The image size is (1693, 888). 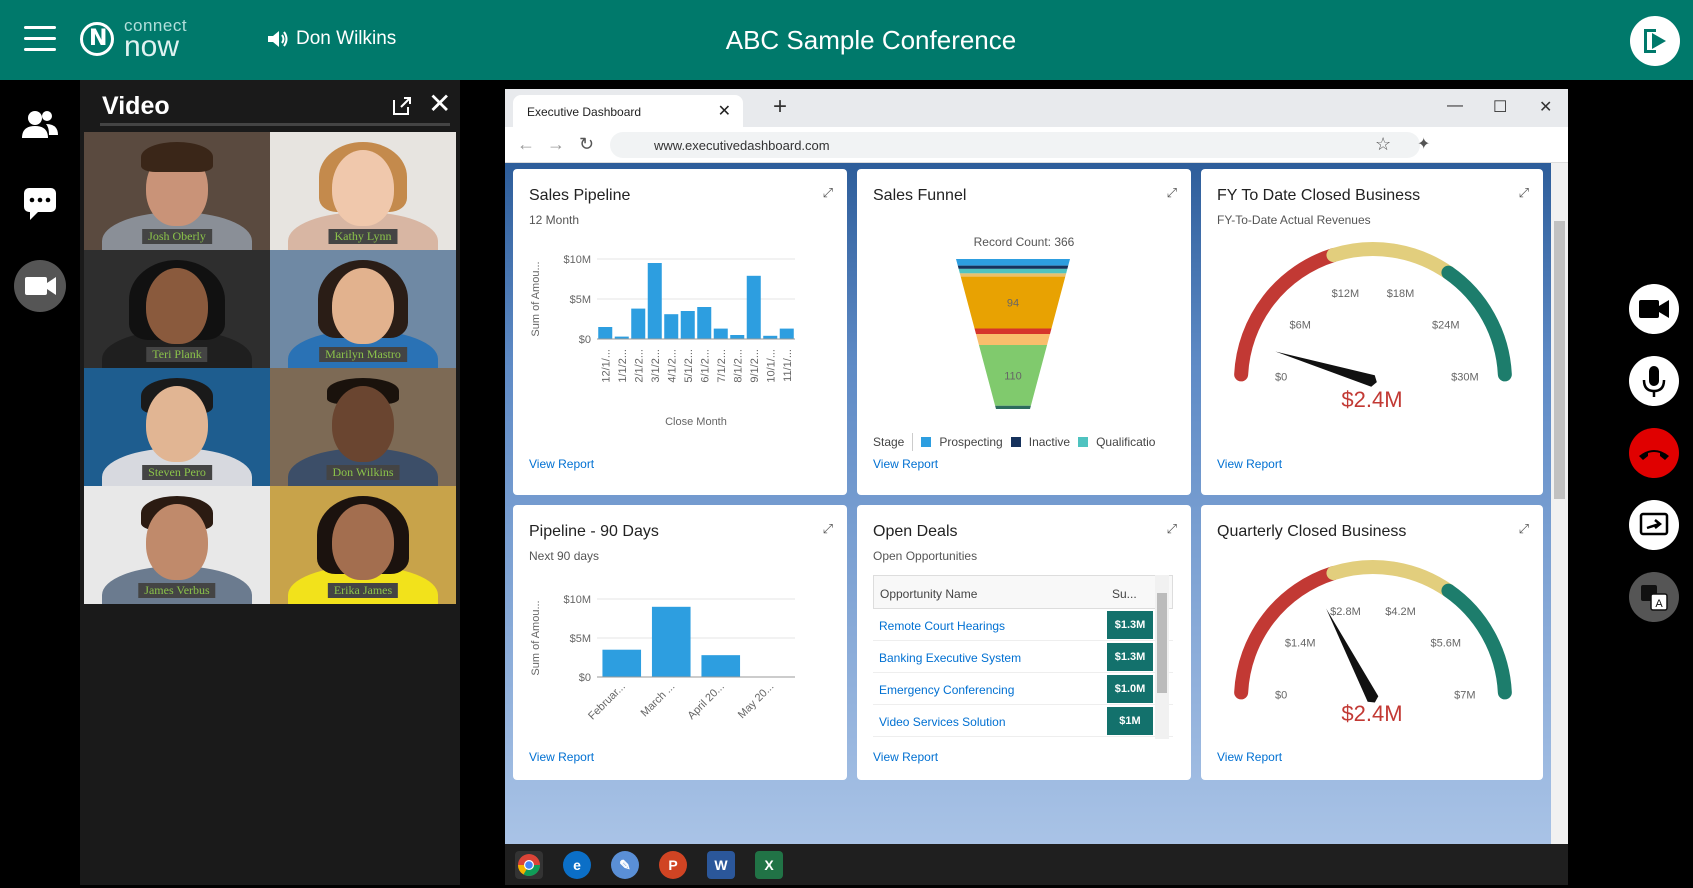 What do you see at coordinates (942, 722) in the screenshot?
I see `deal-name: Video Services Solution` at bounding box center [942, 722].